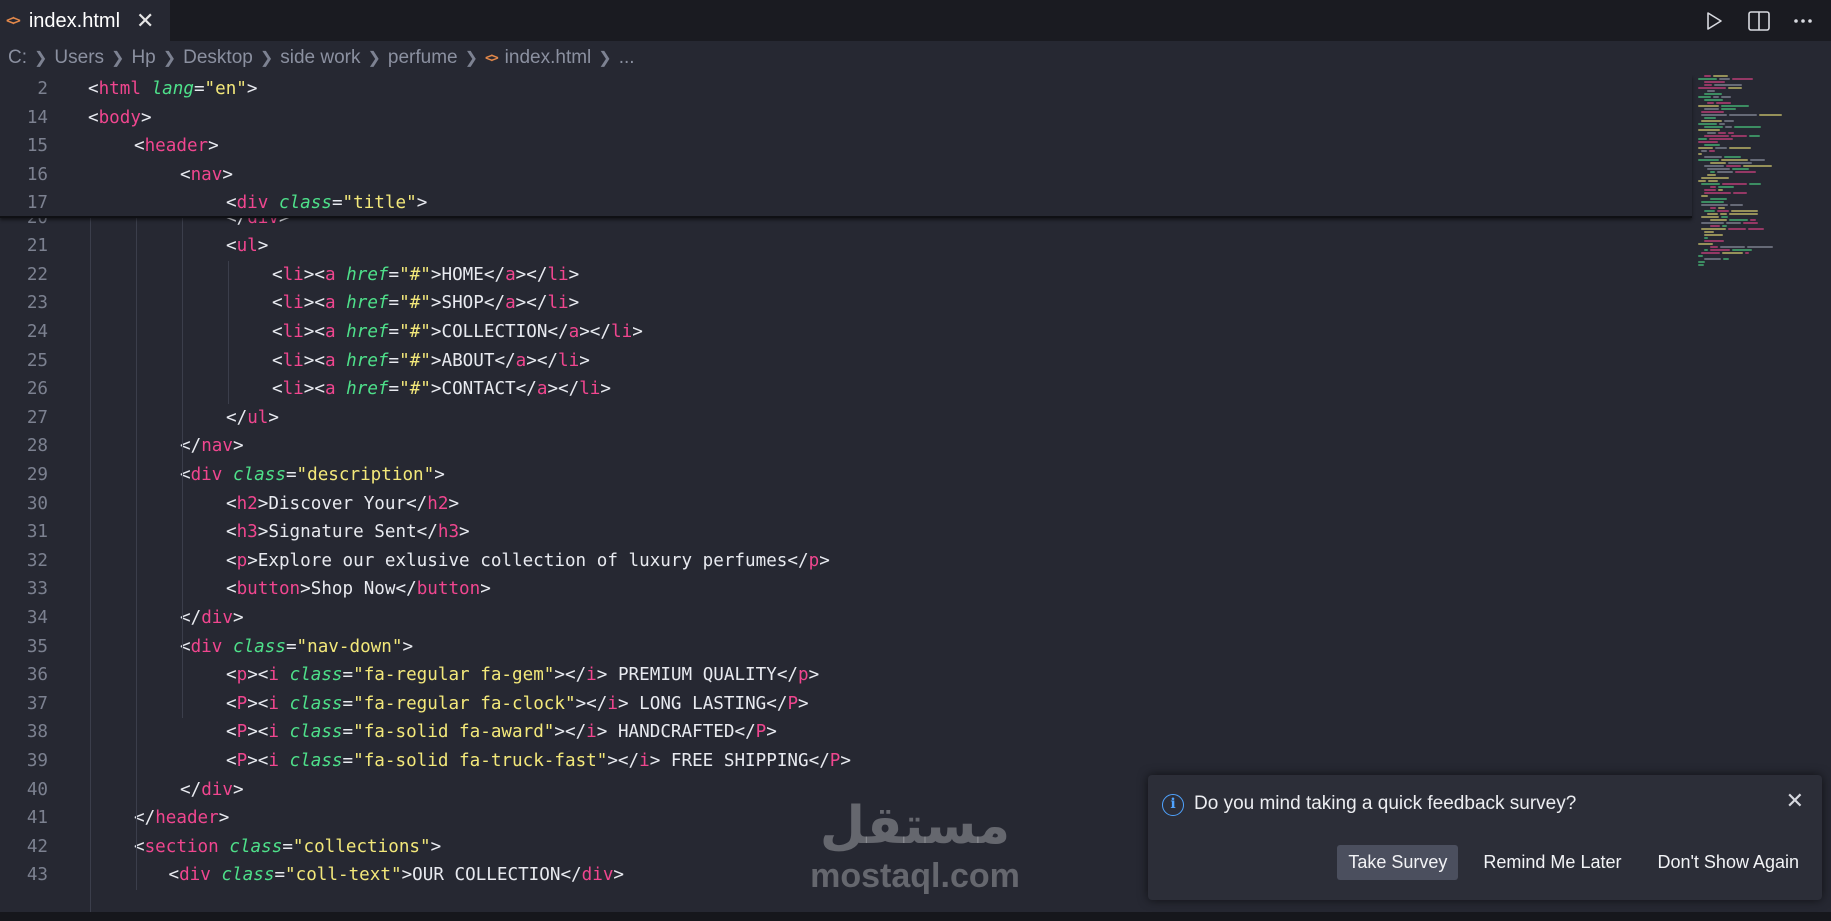 The image size is (1831, 921). Describe the element at coordinates (228, 332) in the screenshot. I see `indent-guide` at that location.